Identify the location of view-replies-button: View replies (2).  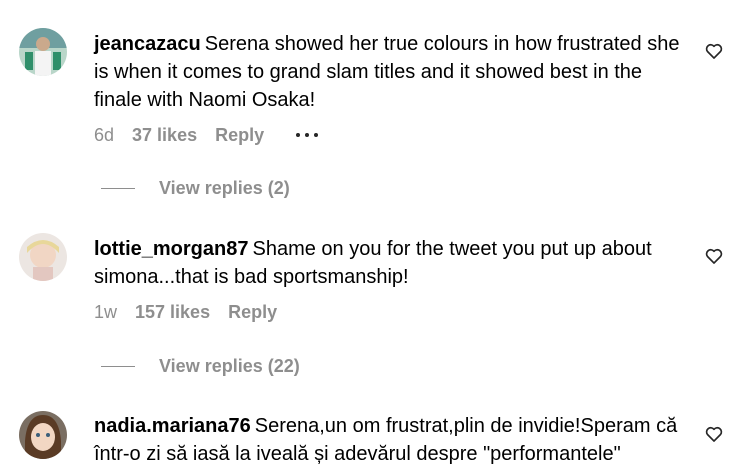
(195, 188).